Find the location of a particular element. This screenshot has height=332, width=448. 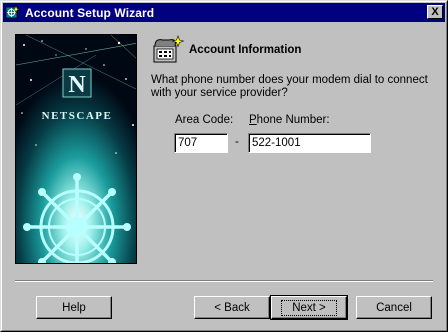

title-bar: Account Setup Wizard X is located at coordinates (224, 12).